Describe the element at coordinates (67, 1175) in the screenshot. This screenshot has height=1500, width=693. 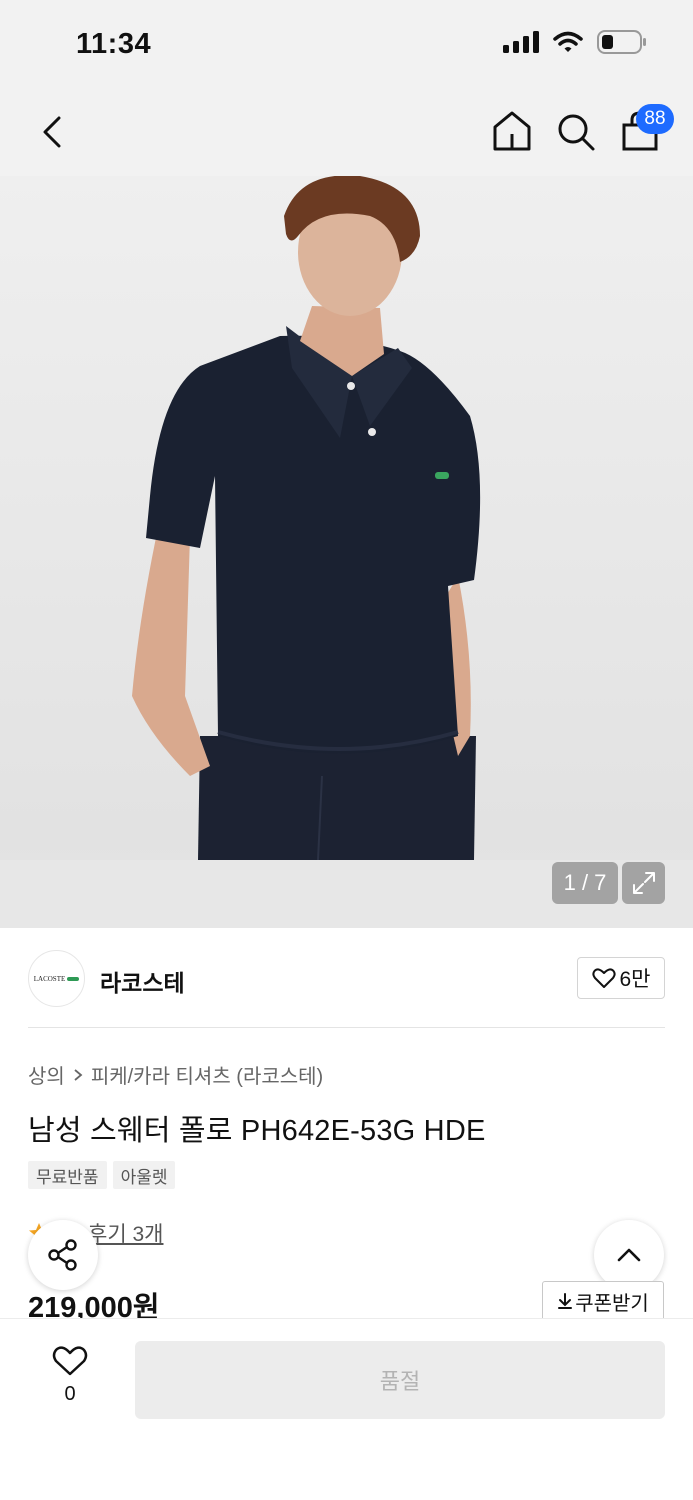
I see `tag-free-return: 무료반품` at that location.